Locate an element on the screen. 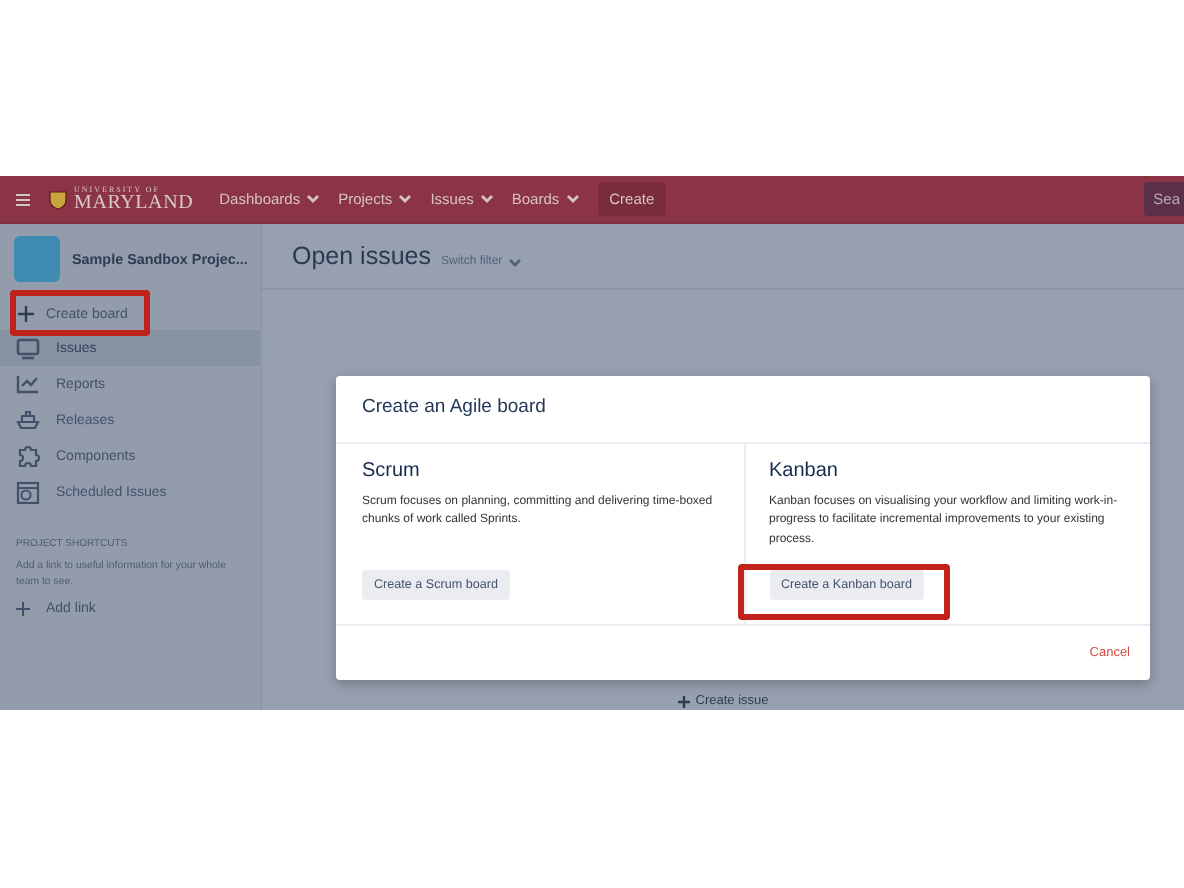  monitor-icon is located at coordinates (28, 348).